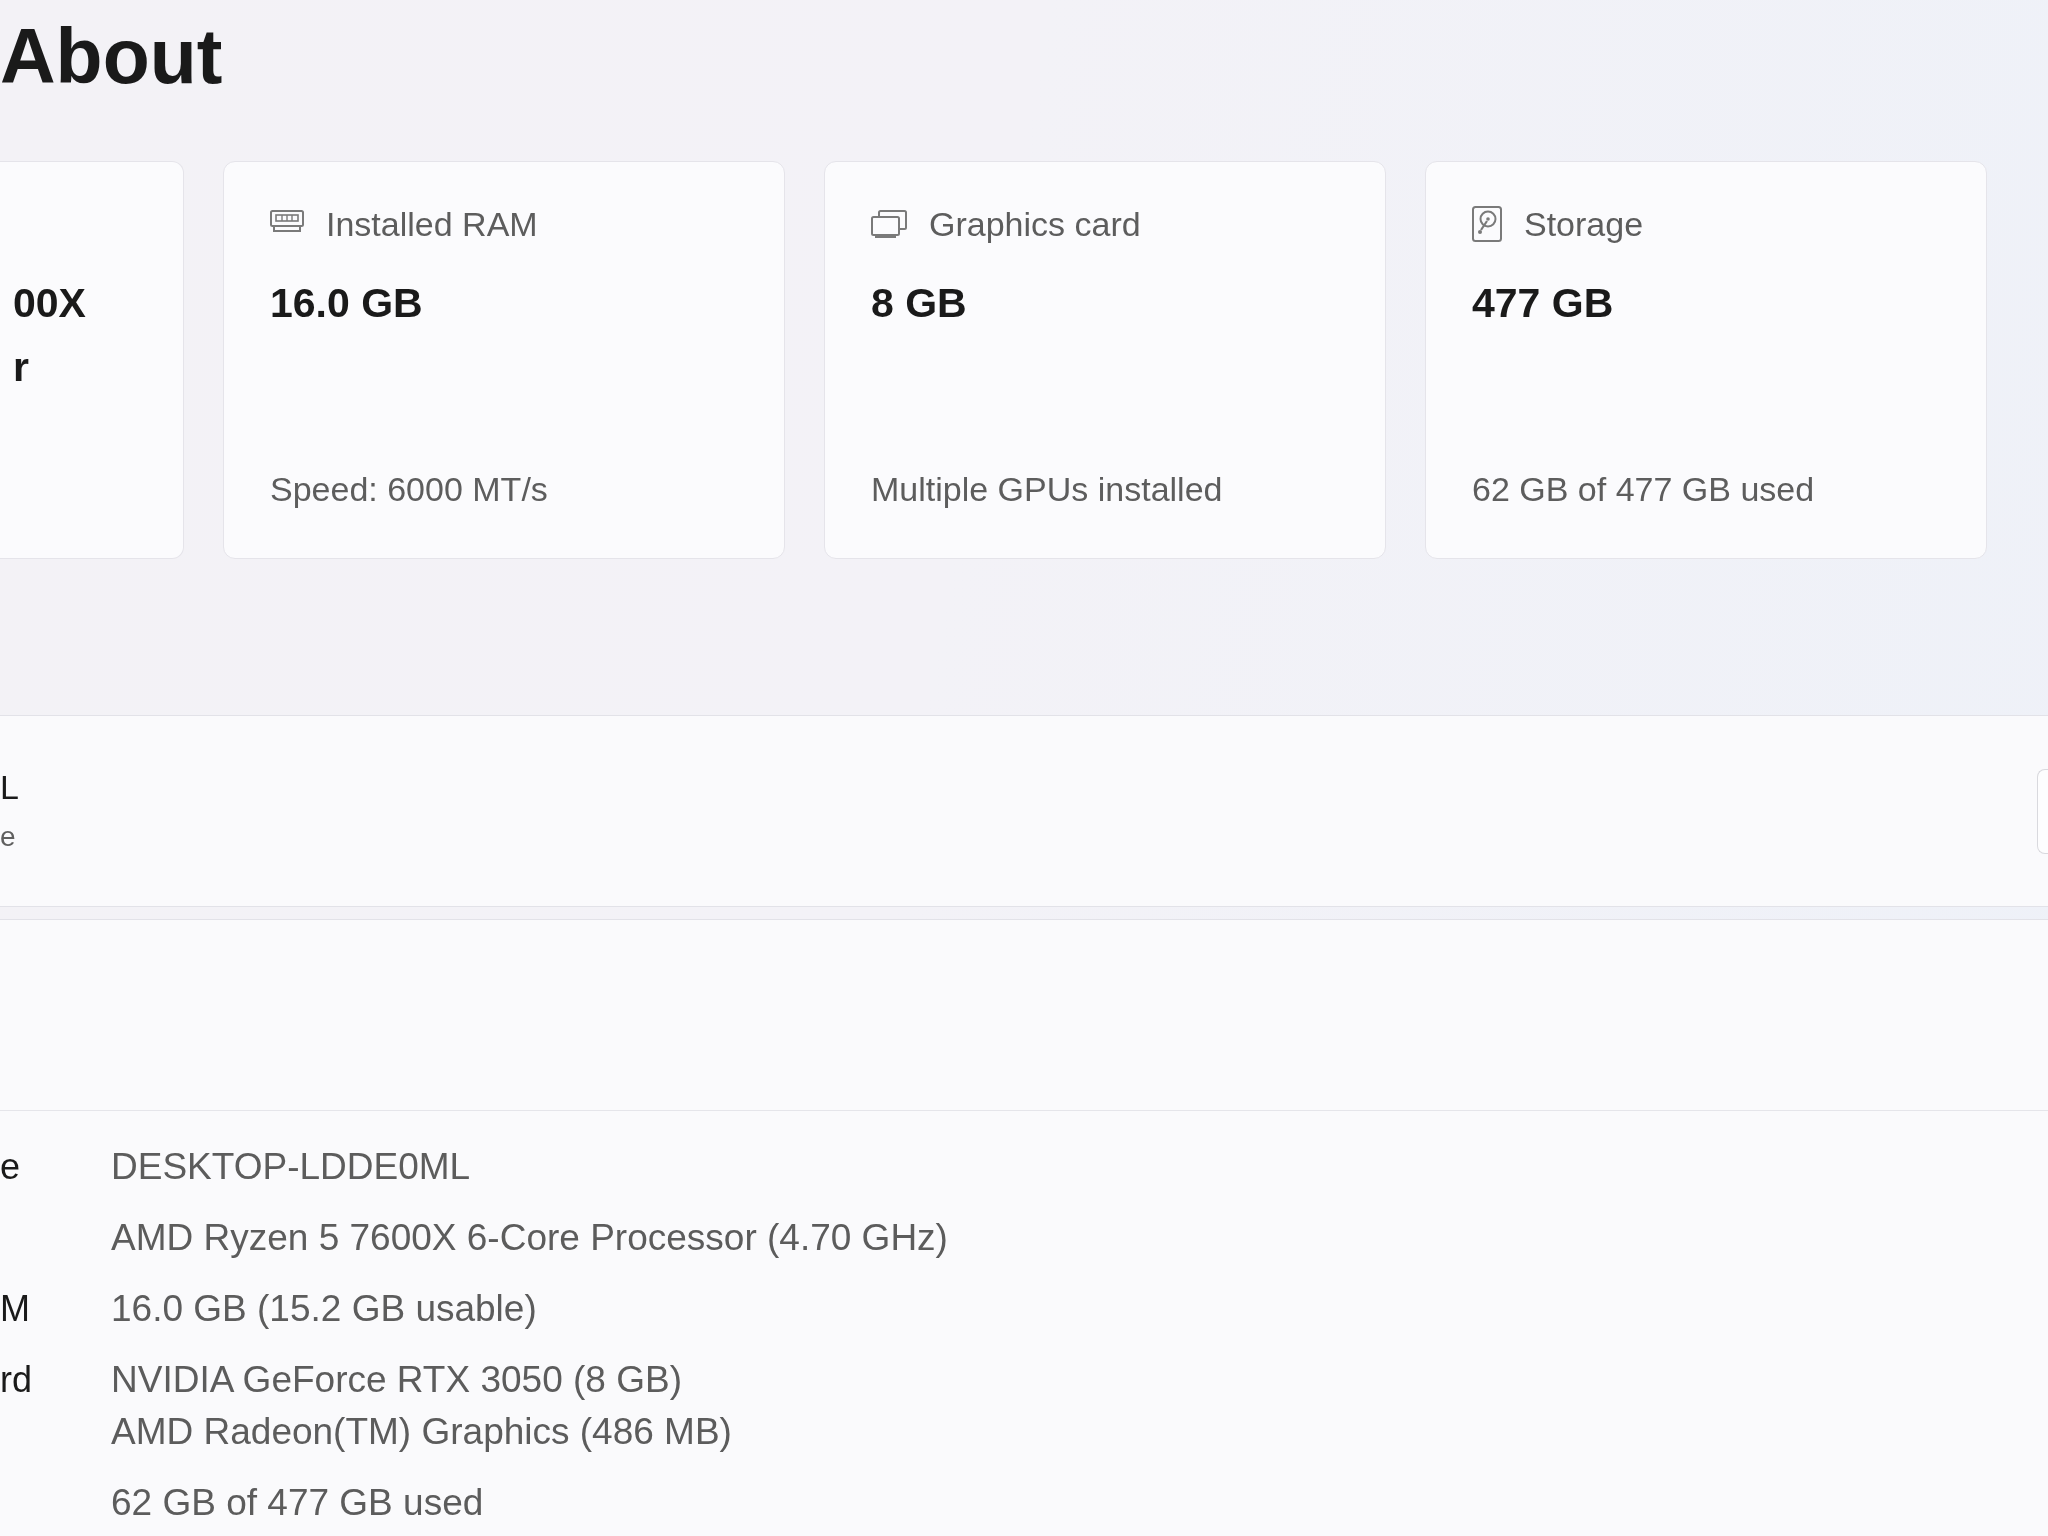 Image resolution: width=2048 pixels, height=1536 pixels. What do you see at coordinates (421, 1432) in the screenshot?
I see `spec-value: AMD Radeon(TM) Graphics (486 MB)` at bounding box center [421, 1432].